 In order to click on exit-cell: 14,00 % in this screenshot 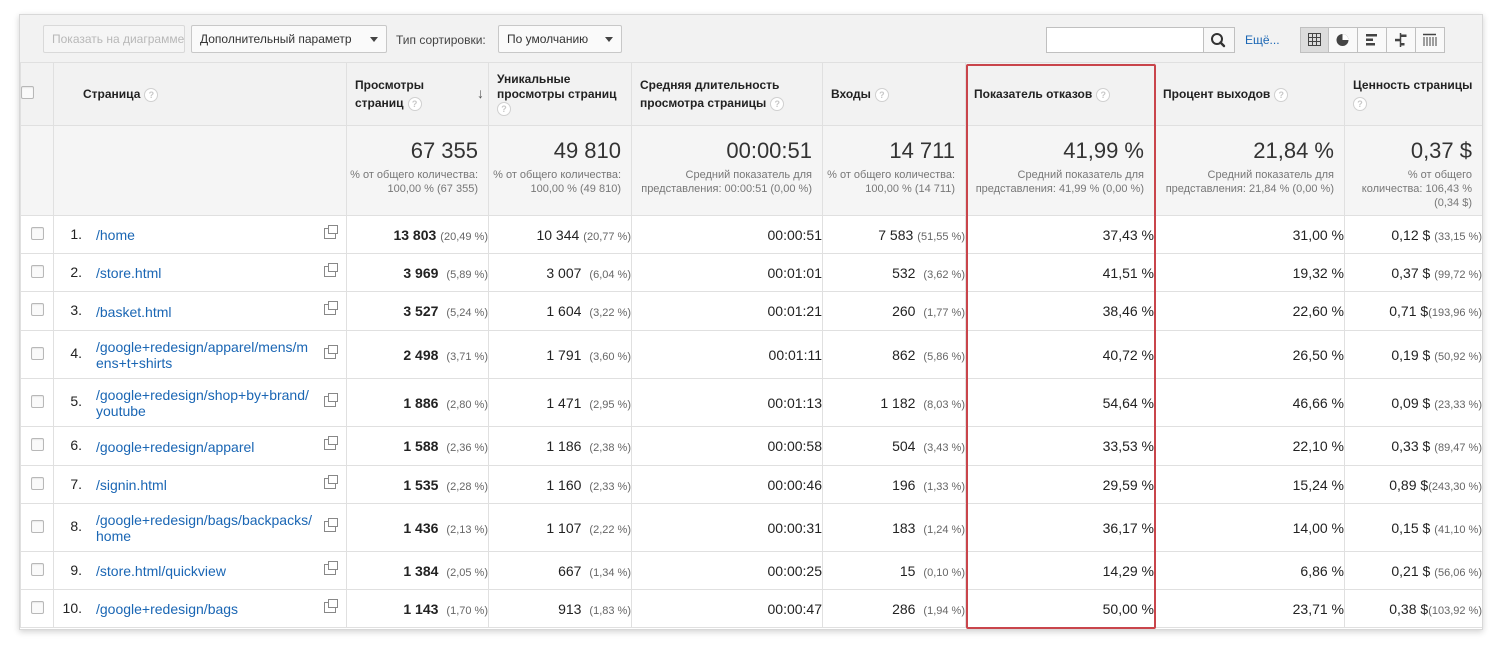, I will do `click(1249, 527)`.